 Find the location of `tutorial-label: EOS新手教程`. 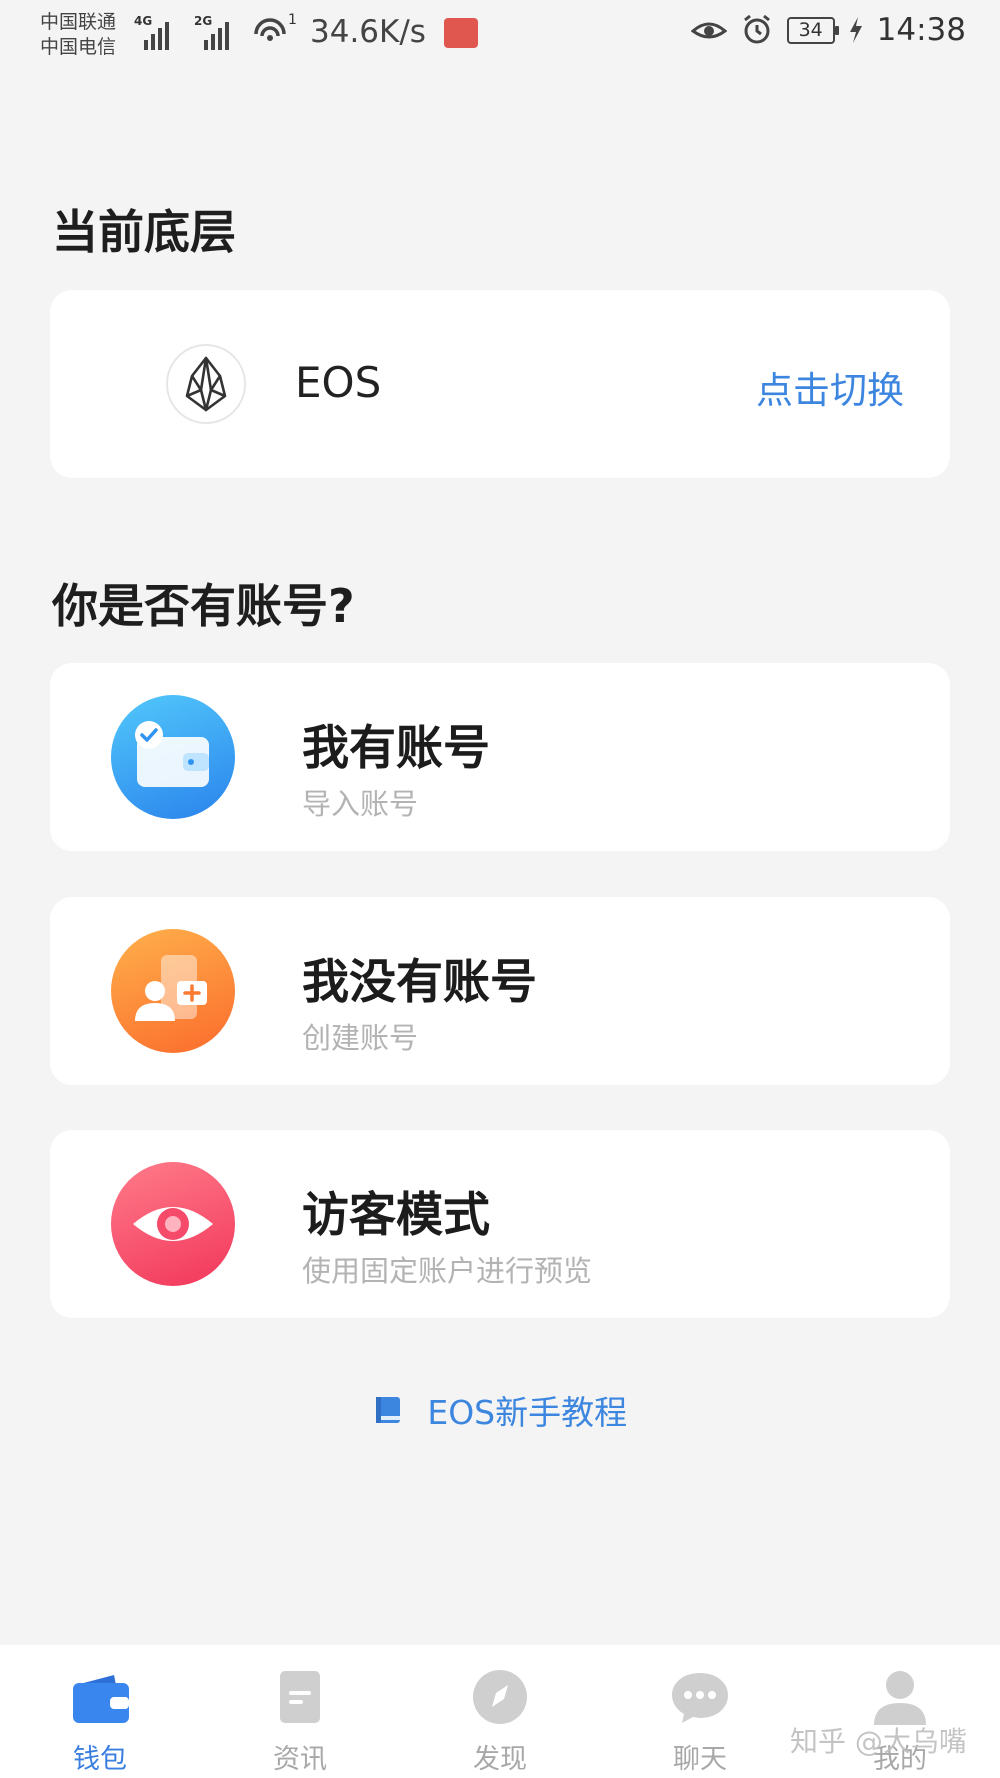

tutorial-label: EOS新手教程 is located at coordinates (527, 1412).